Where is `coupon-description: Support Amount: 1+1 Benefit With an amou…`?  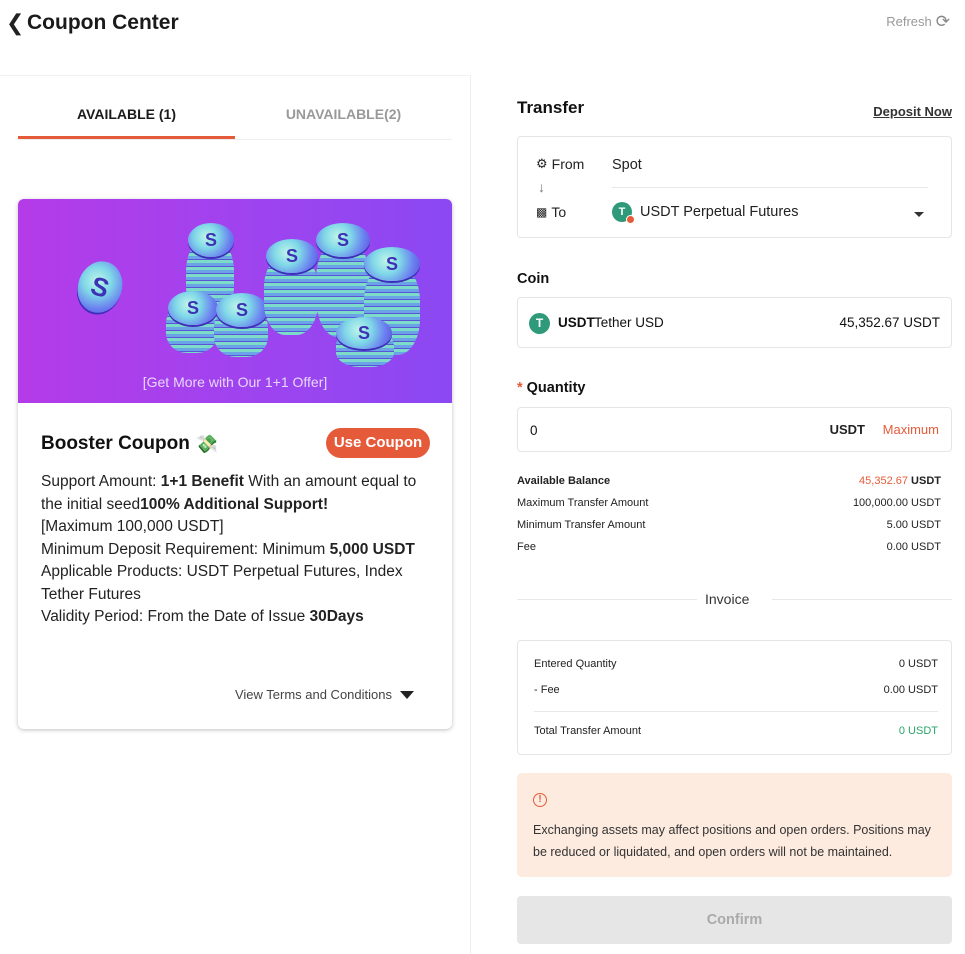 coupon-description: Support Amount: 1+1 Benefit With an amou… is located at coordinates (237, 550).